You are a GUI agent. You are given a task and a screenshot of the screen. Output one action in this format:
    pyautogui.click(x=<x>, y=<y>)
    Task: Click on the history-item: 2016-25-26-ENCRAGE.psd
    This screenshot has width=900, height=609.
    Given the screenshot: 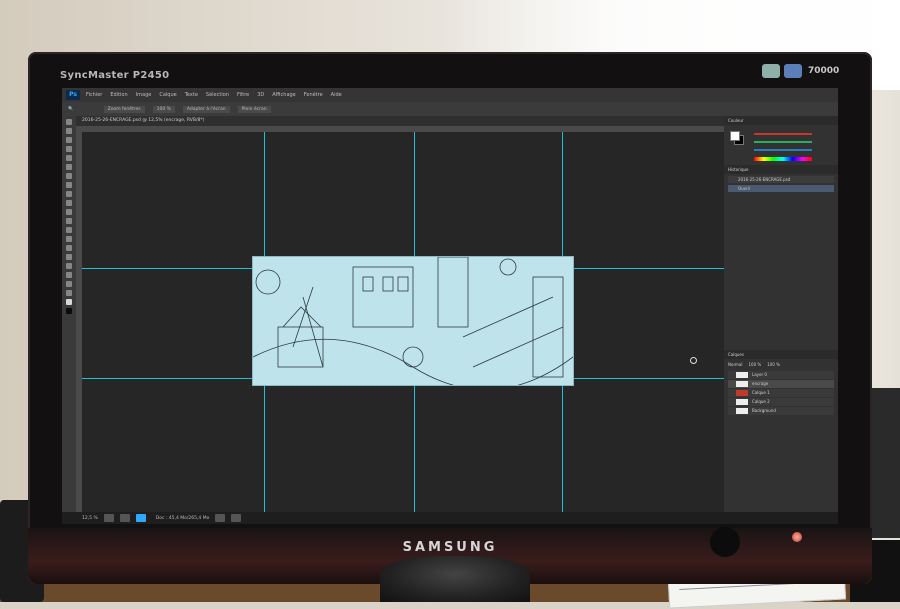 What is the action you would take?
    pyautogui.click(x=781, y=179)
    